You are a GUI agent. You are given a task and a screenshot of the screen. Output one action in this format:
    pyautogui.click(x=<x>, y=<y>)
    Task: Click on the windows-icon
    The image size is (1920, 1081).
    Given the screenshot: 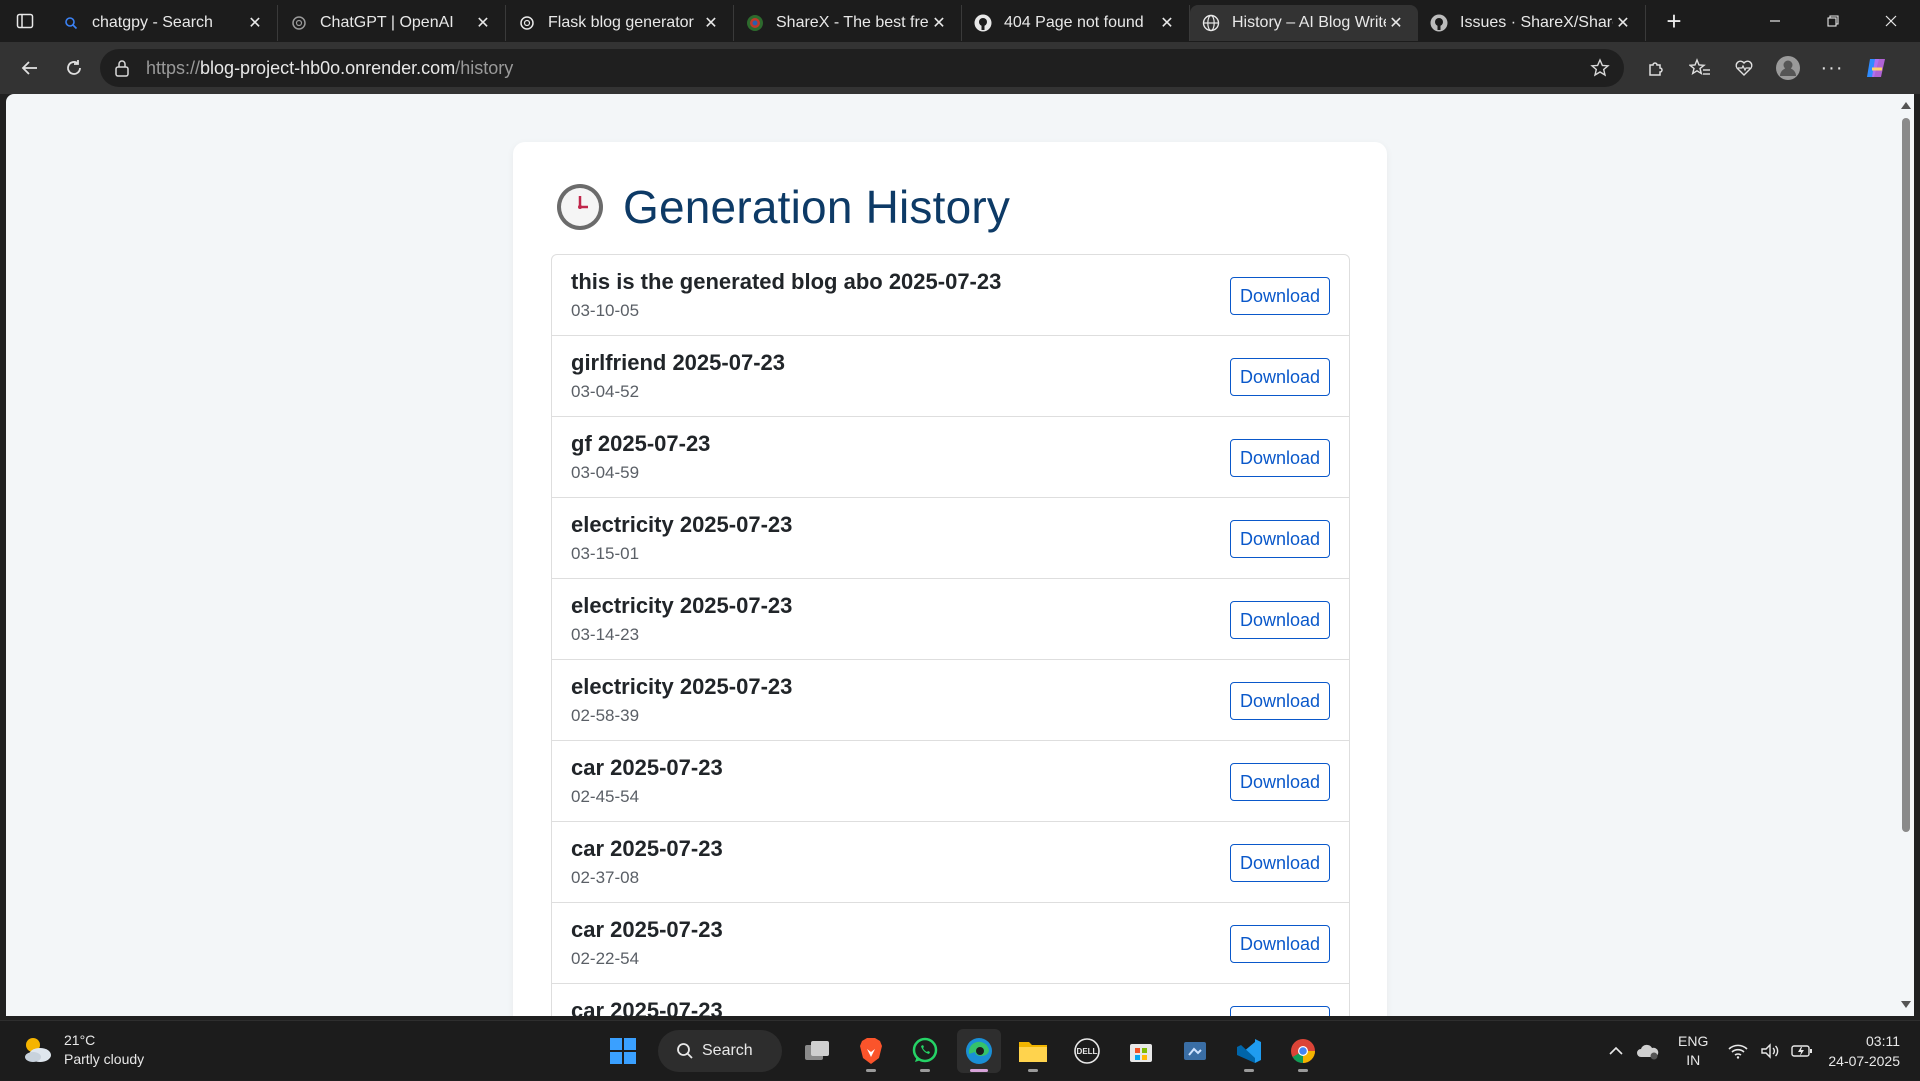 What is the action you would take?
    pyautogui.click(x=623, y=1051)
    